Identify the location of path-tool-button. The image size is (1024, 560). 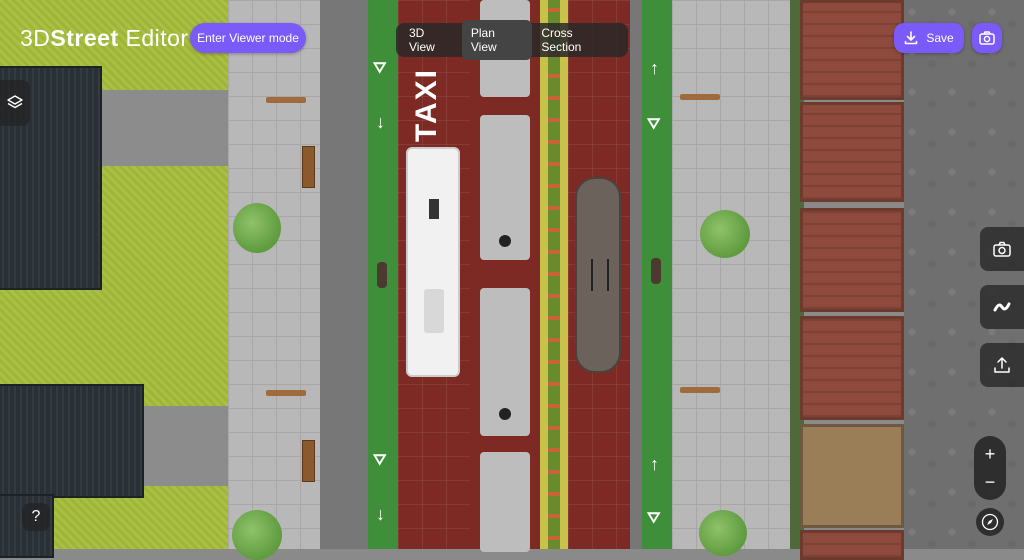
(1002, 307).